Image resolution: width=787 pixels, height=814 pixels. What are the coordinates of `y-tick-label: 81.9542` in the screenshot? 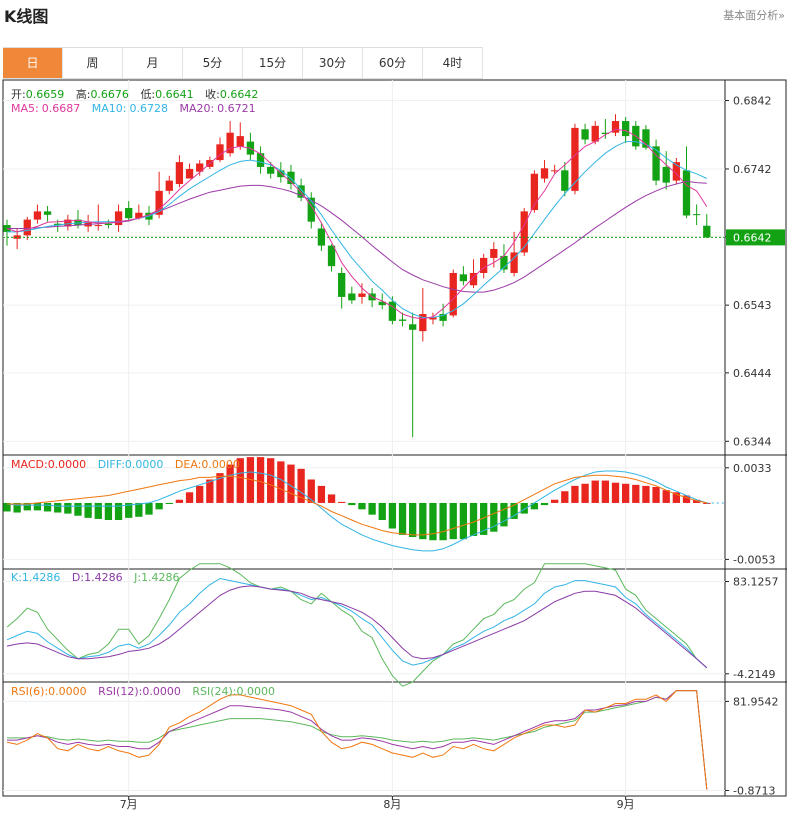 It's located at (756, 701).